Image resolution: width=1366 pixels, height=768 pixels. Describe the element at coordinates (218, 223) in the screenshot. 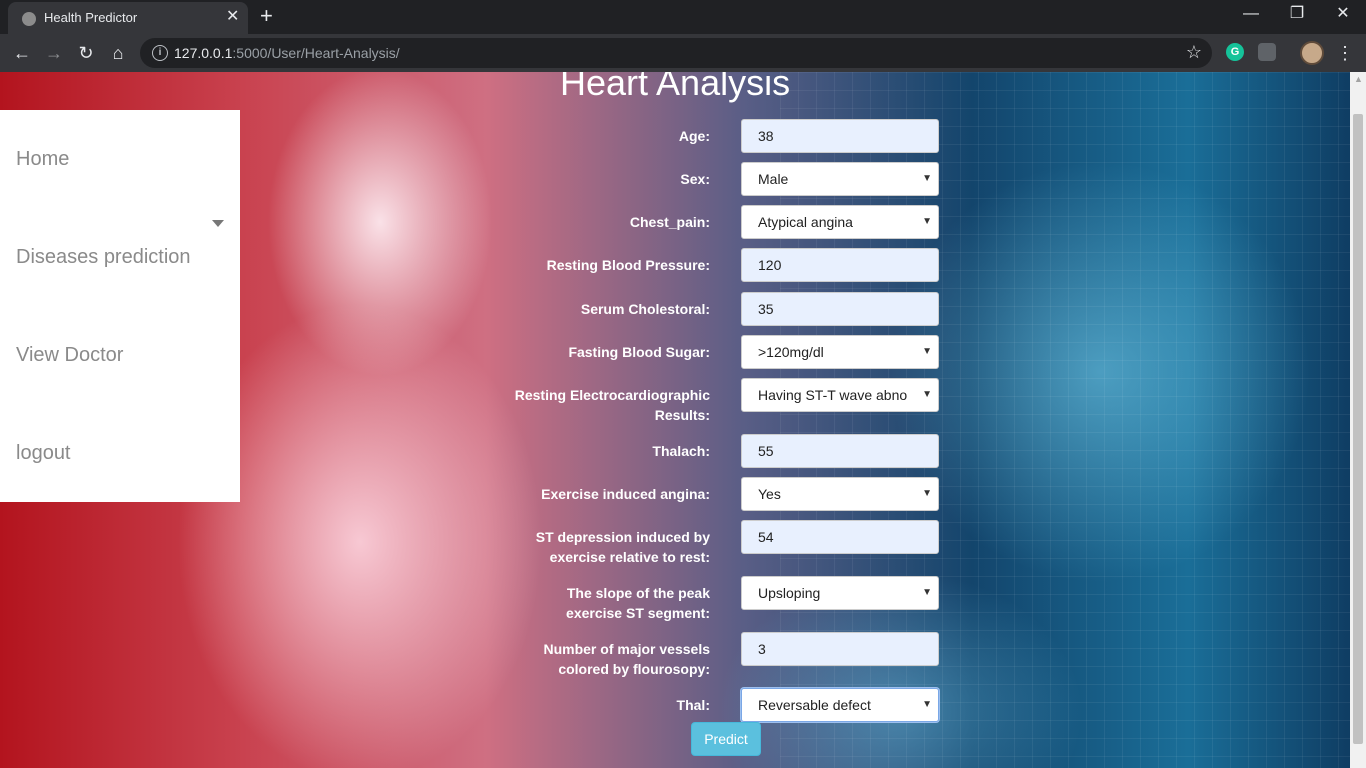

I see `chevron-down-icon` at that location.